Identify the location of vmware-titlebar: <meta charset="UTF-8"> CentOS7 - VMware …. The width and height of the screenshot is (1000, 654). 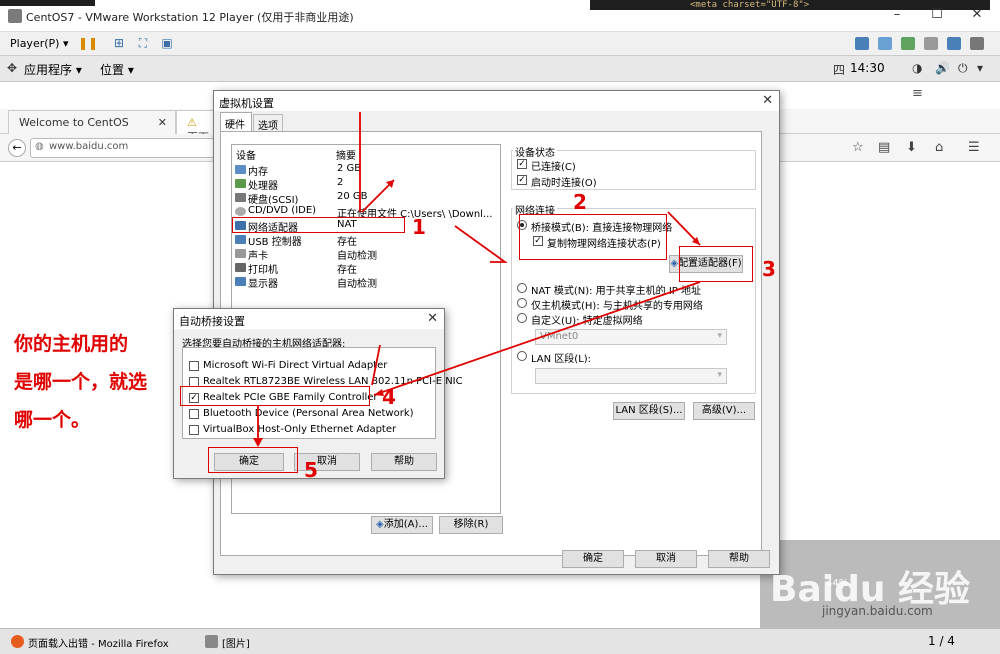
(500, 16).